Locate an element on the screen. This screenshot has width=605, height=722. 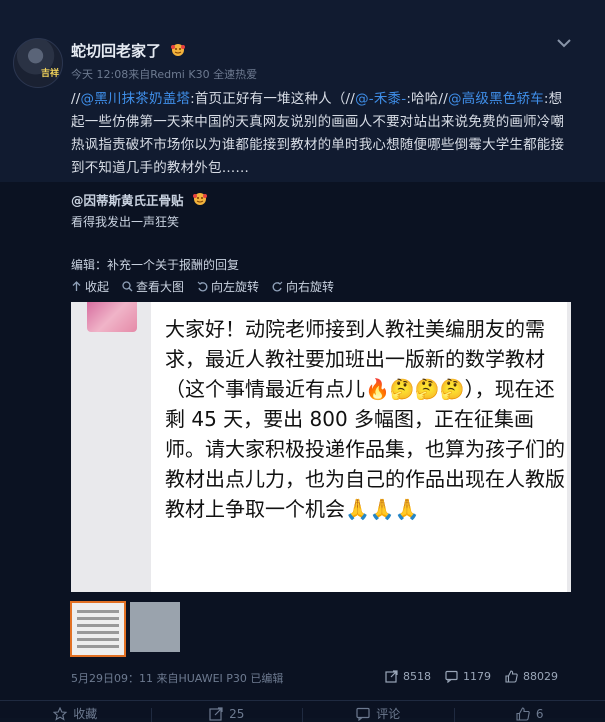
rotate-right-label: 向右旋转 is located at coordinates (310, 286).